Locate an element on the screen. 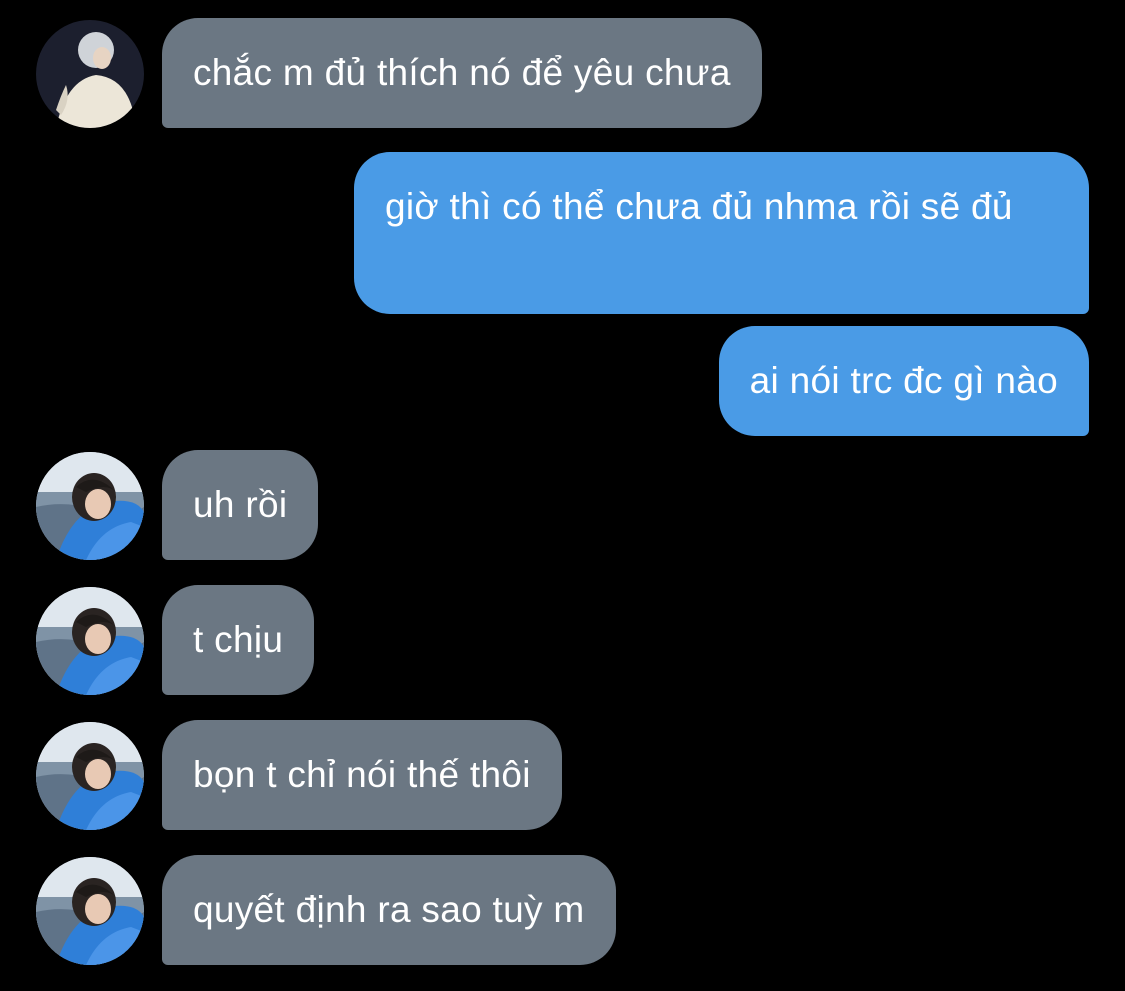 The width and height of the screenshot is (1125, 991). incoming-message-bubble: uh rồi is located at coordinates (240, 505).